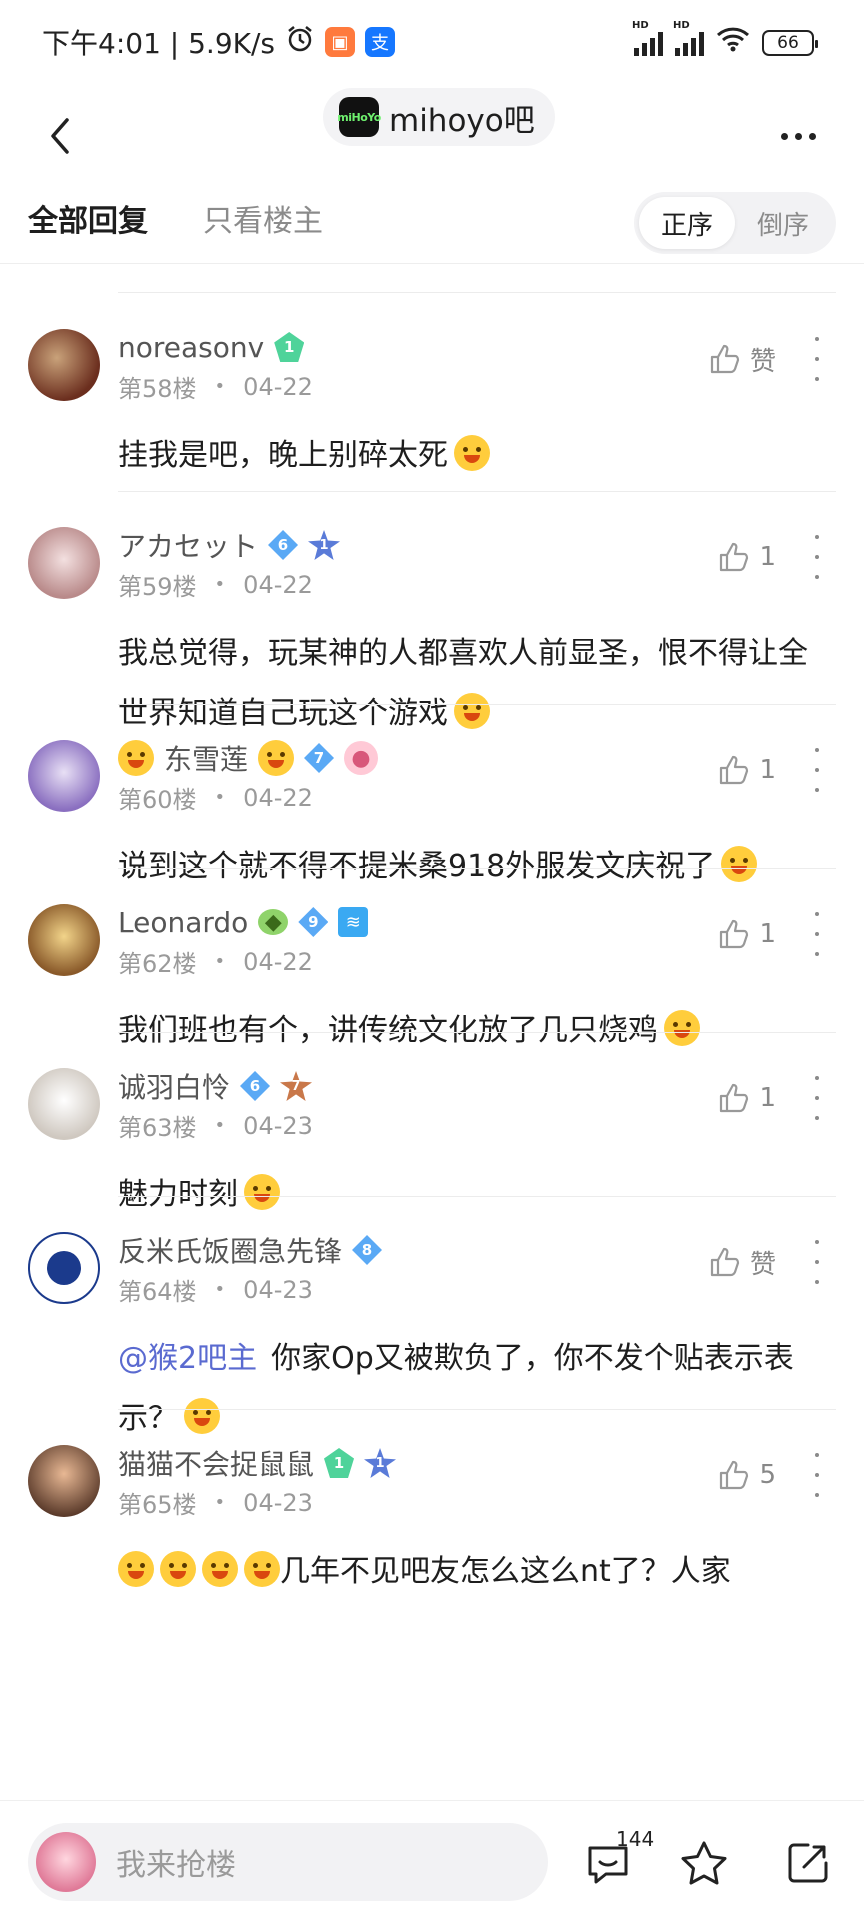  I want to click on like-count: 5, so click(767, 1475).